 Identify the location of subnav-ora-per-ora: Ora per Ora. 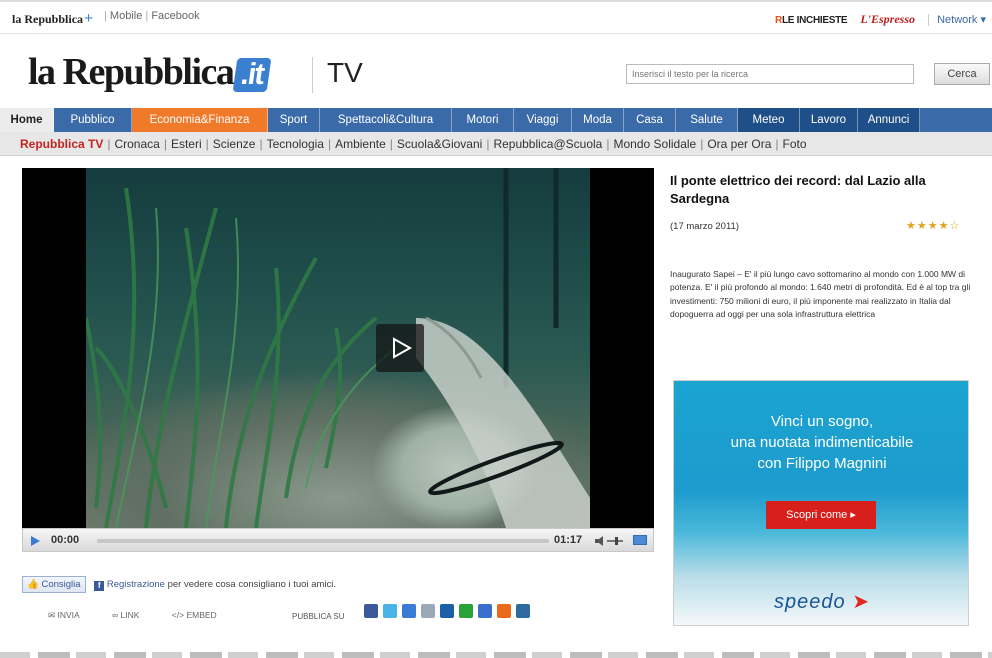
(739, 144).